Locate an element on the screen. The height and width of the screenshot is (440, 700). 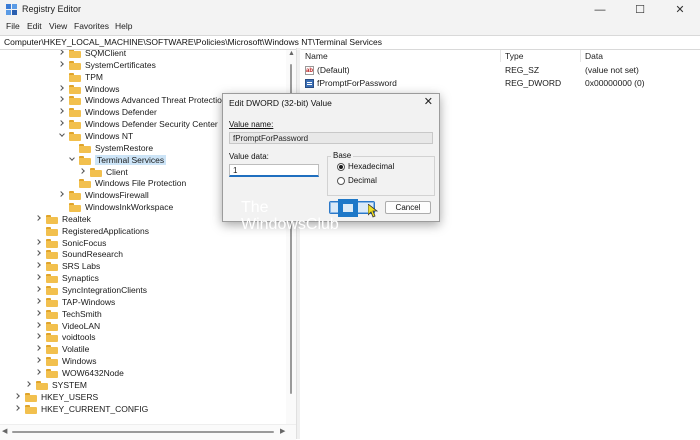
scroll-up-arrow-icon: ▲ is located at coordinates (291, 53).